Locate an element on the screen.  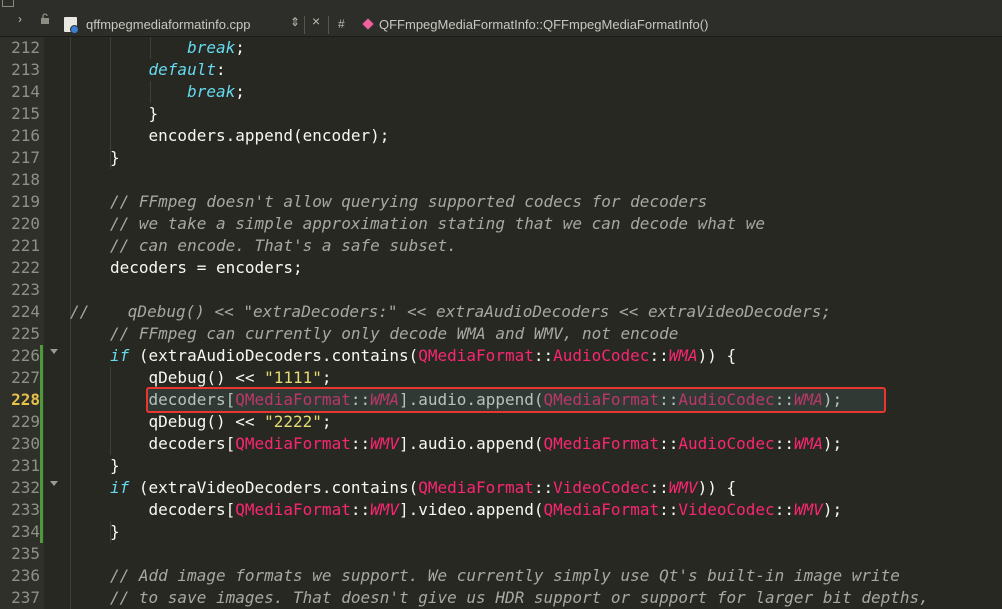
code-token: WMV is located at coordinates (384, 443).